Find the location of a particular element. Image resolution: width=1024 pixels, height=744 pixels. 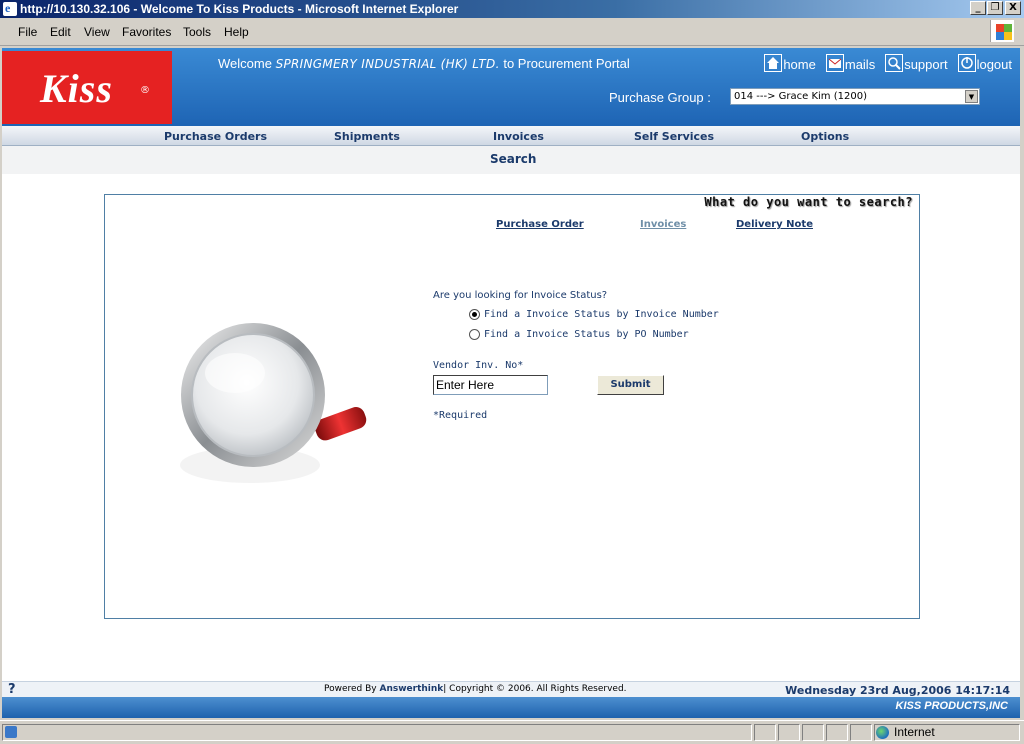

security-zone: Internet is located at coordinates (905, 732).